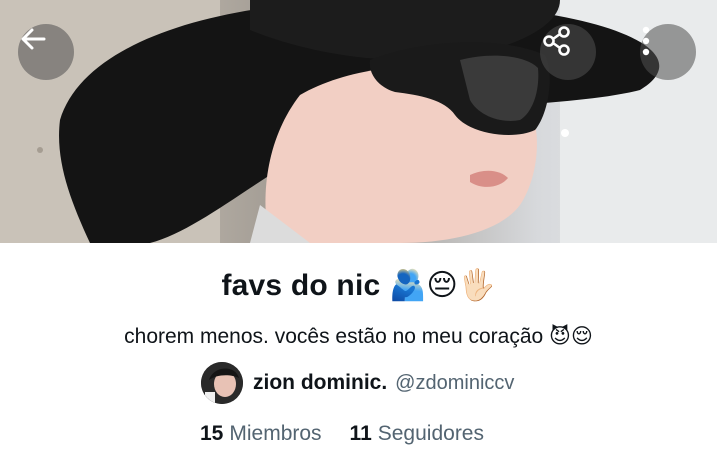  I want to click on list-title-emojis: 🫂😔🖐🏻, so click(442, 285).